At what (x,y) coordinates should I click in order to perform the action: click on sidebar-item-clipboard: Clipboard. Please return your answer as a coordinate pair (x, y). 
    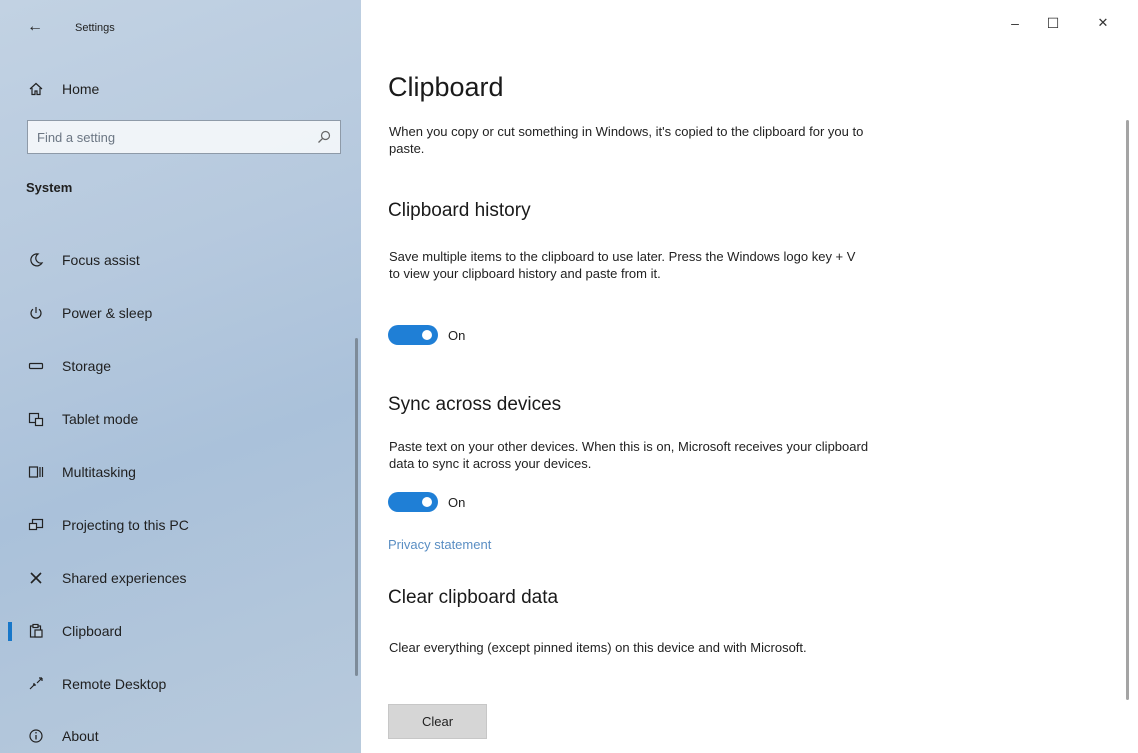
    Looking at the image, I should click on (180, 631).